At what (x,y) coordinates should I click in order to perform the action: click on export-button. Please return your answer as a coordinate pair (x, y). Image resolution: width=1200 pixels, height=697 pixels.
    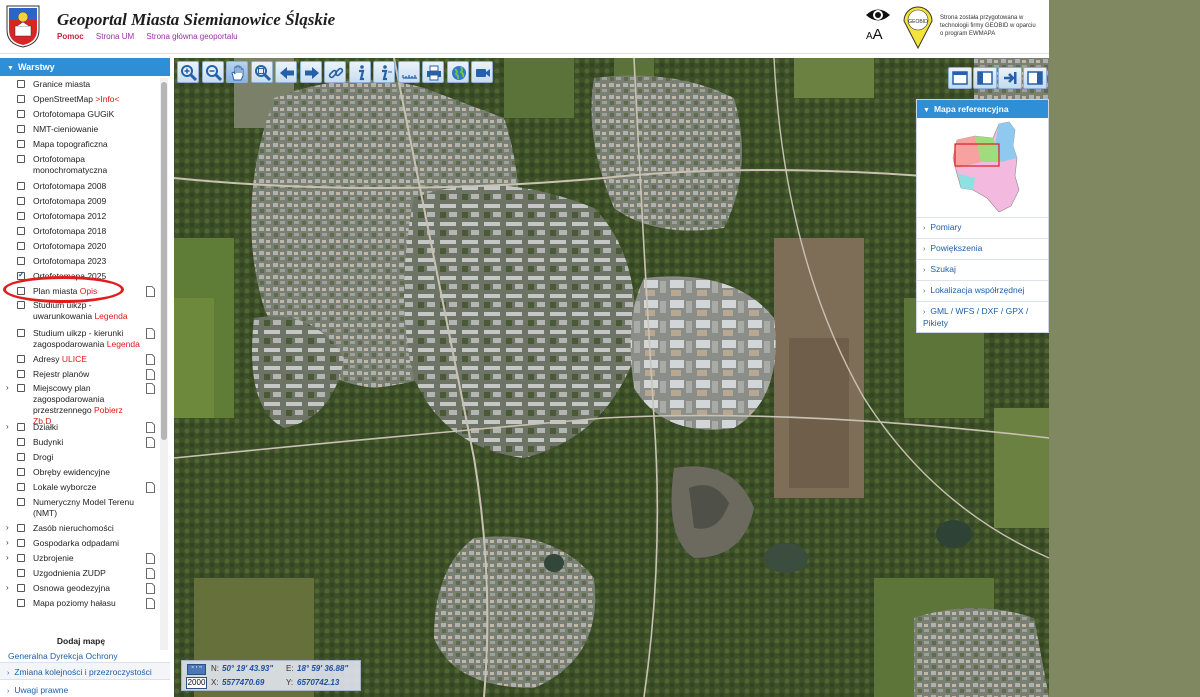
    Looking at the image, I should click on (1010, 78).